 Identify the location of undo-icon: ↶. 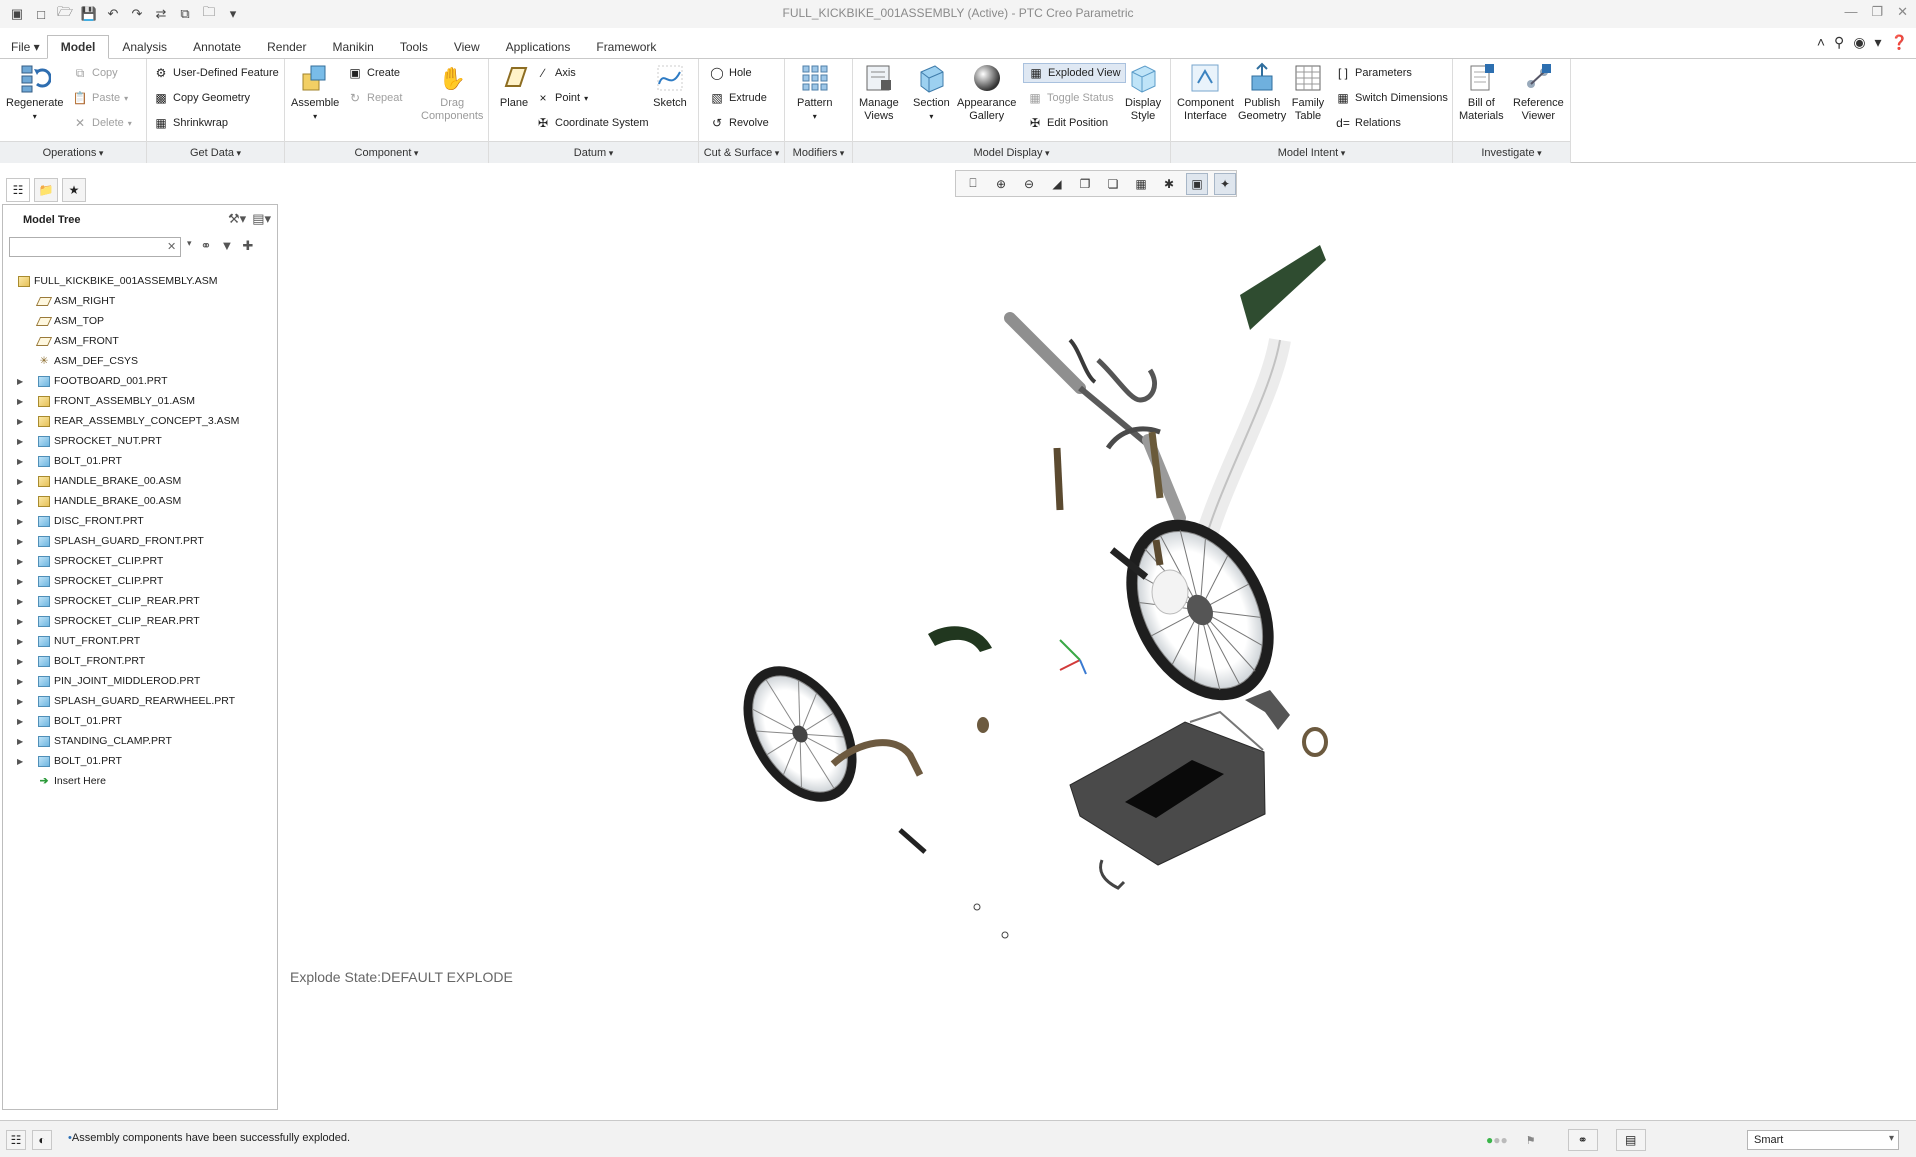
(113, 14).